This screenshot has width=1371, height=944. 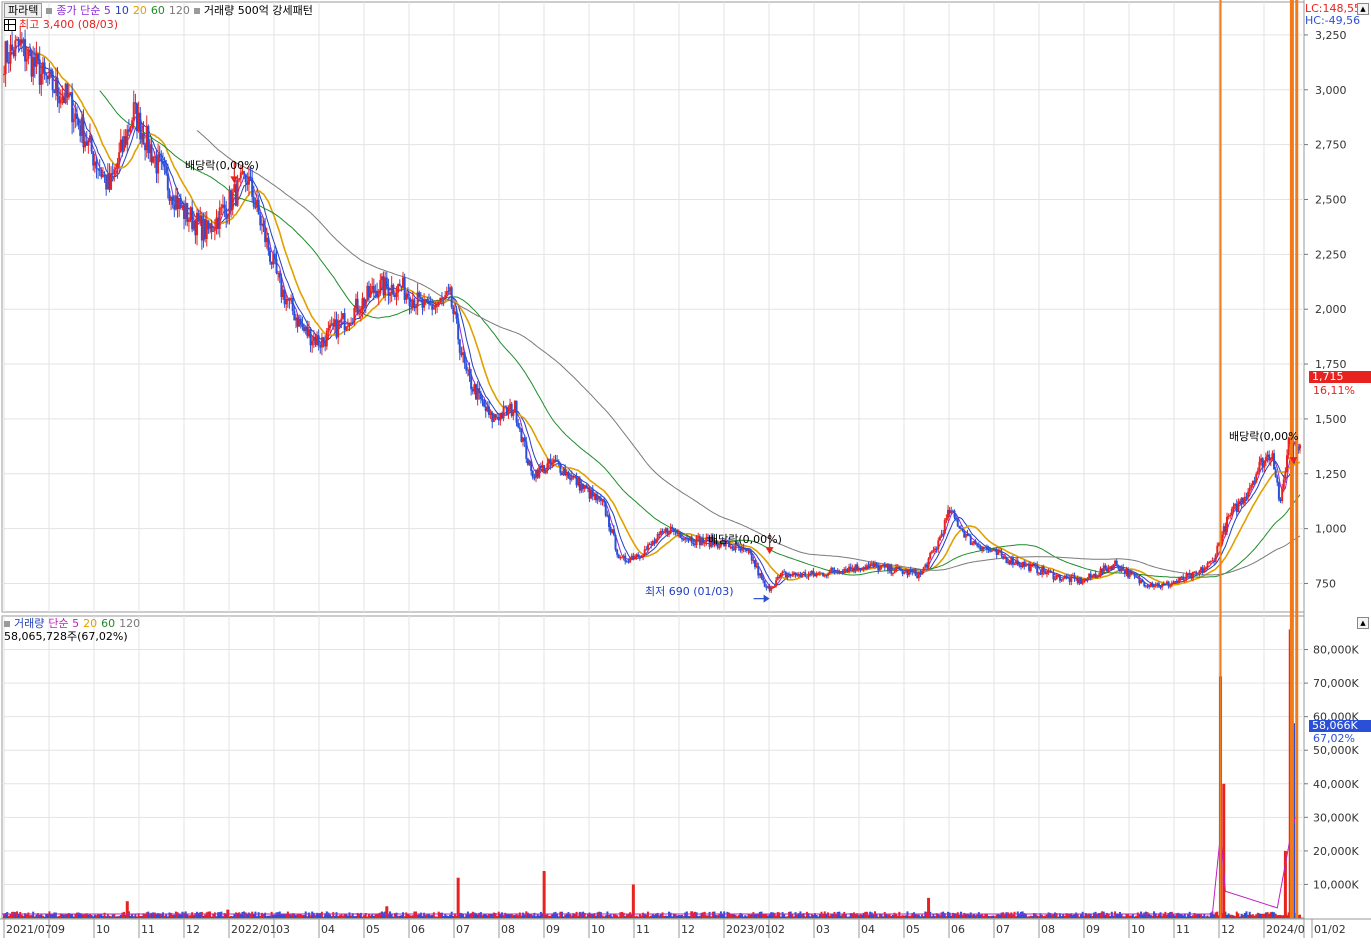 What do you see at coordinates (1336, 650) in the screenshot?
I see `volume-tick-label: 80,000K` at bounding box center [1336, 650].